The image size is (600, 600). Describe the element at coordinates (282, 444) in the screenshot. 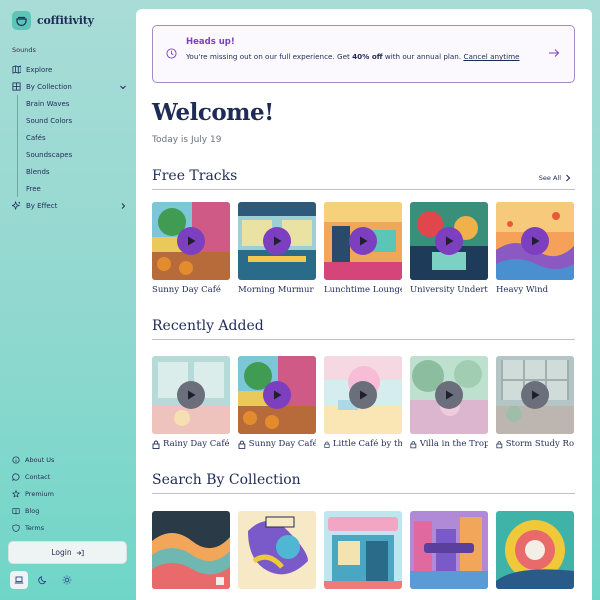

I see `track-title-text: Sunny Day Café` at that location.